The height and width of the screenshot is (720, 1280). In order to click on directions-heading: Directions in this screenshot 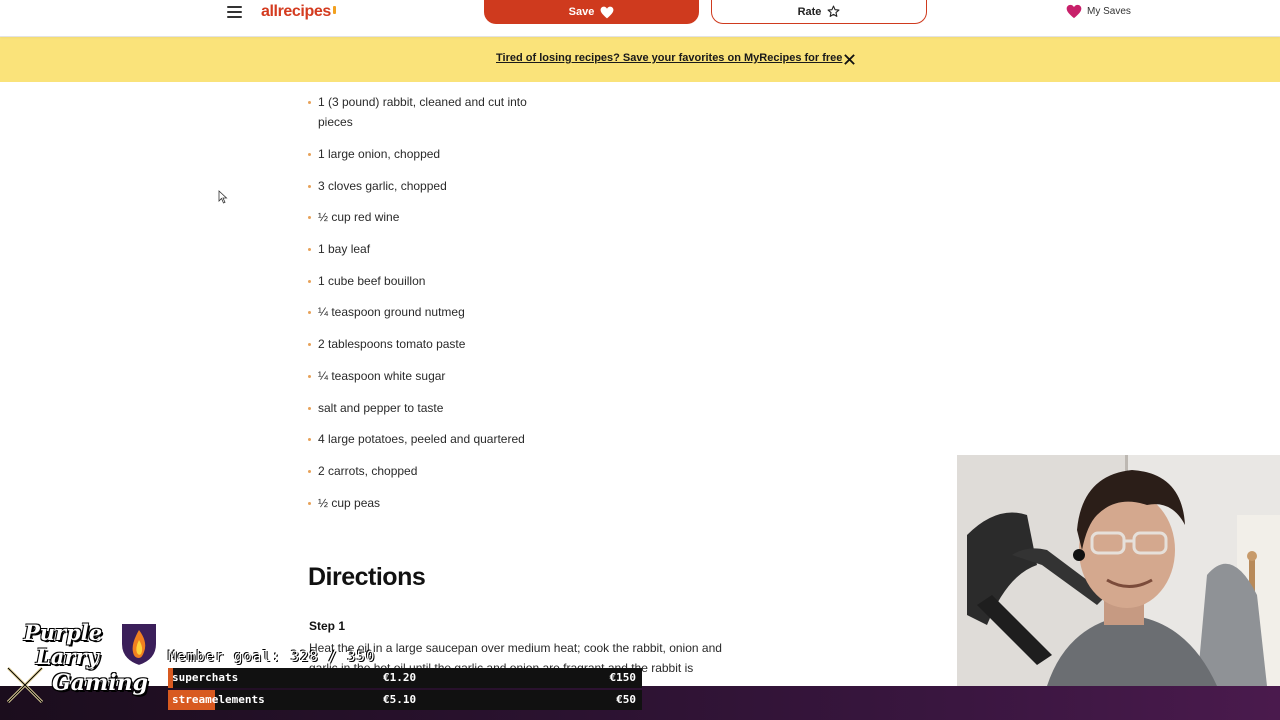, I will do `click(367, 577)`.